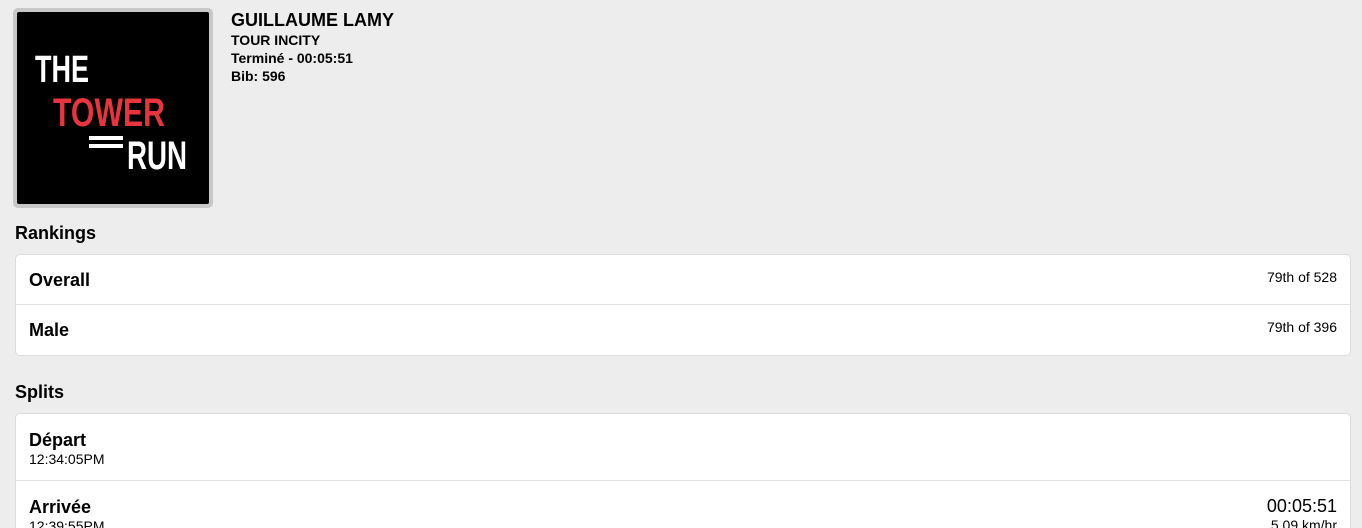 This screenshot has width=1362, height=528. What do you see at coordinates (40, 392) in the screenshot?
I see `splits-heading: Splits` at bounding box center [40, 392].